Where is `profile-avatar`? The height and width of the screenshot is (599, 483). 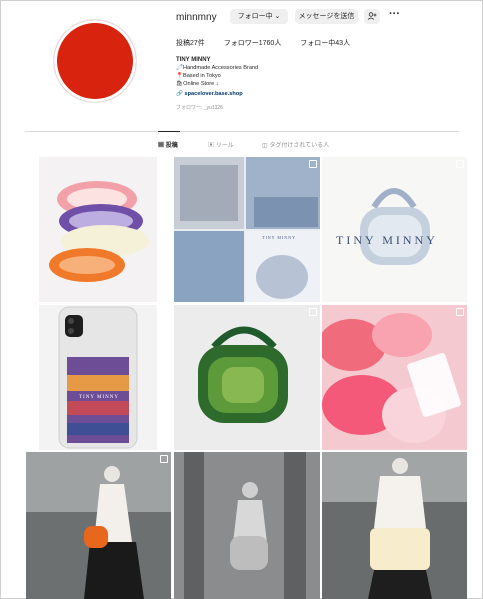 profile-avatar is located at coordinates (95, 61).